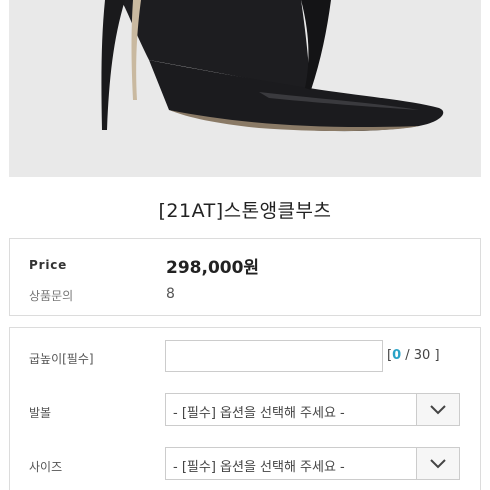 This screenshot has width=490, height=490. What do you see at coordinates (213, 268) in the screenshot?
I see `price-value: 298,000원` at bounding box center [213, 268].